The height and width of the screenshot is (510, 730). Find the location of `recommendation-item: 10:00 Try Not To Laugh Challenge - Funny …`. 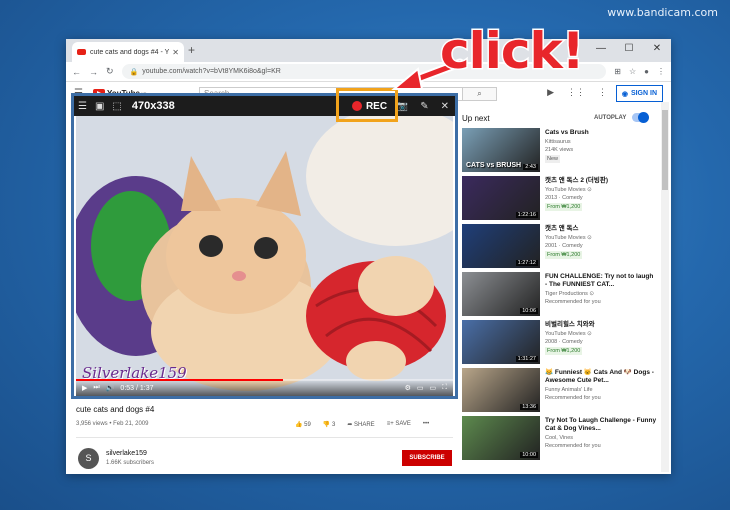

recommendation-item: 10:00 Try Not To Laugh Challenge - Funny … is located at coordinates (559, 440).